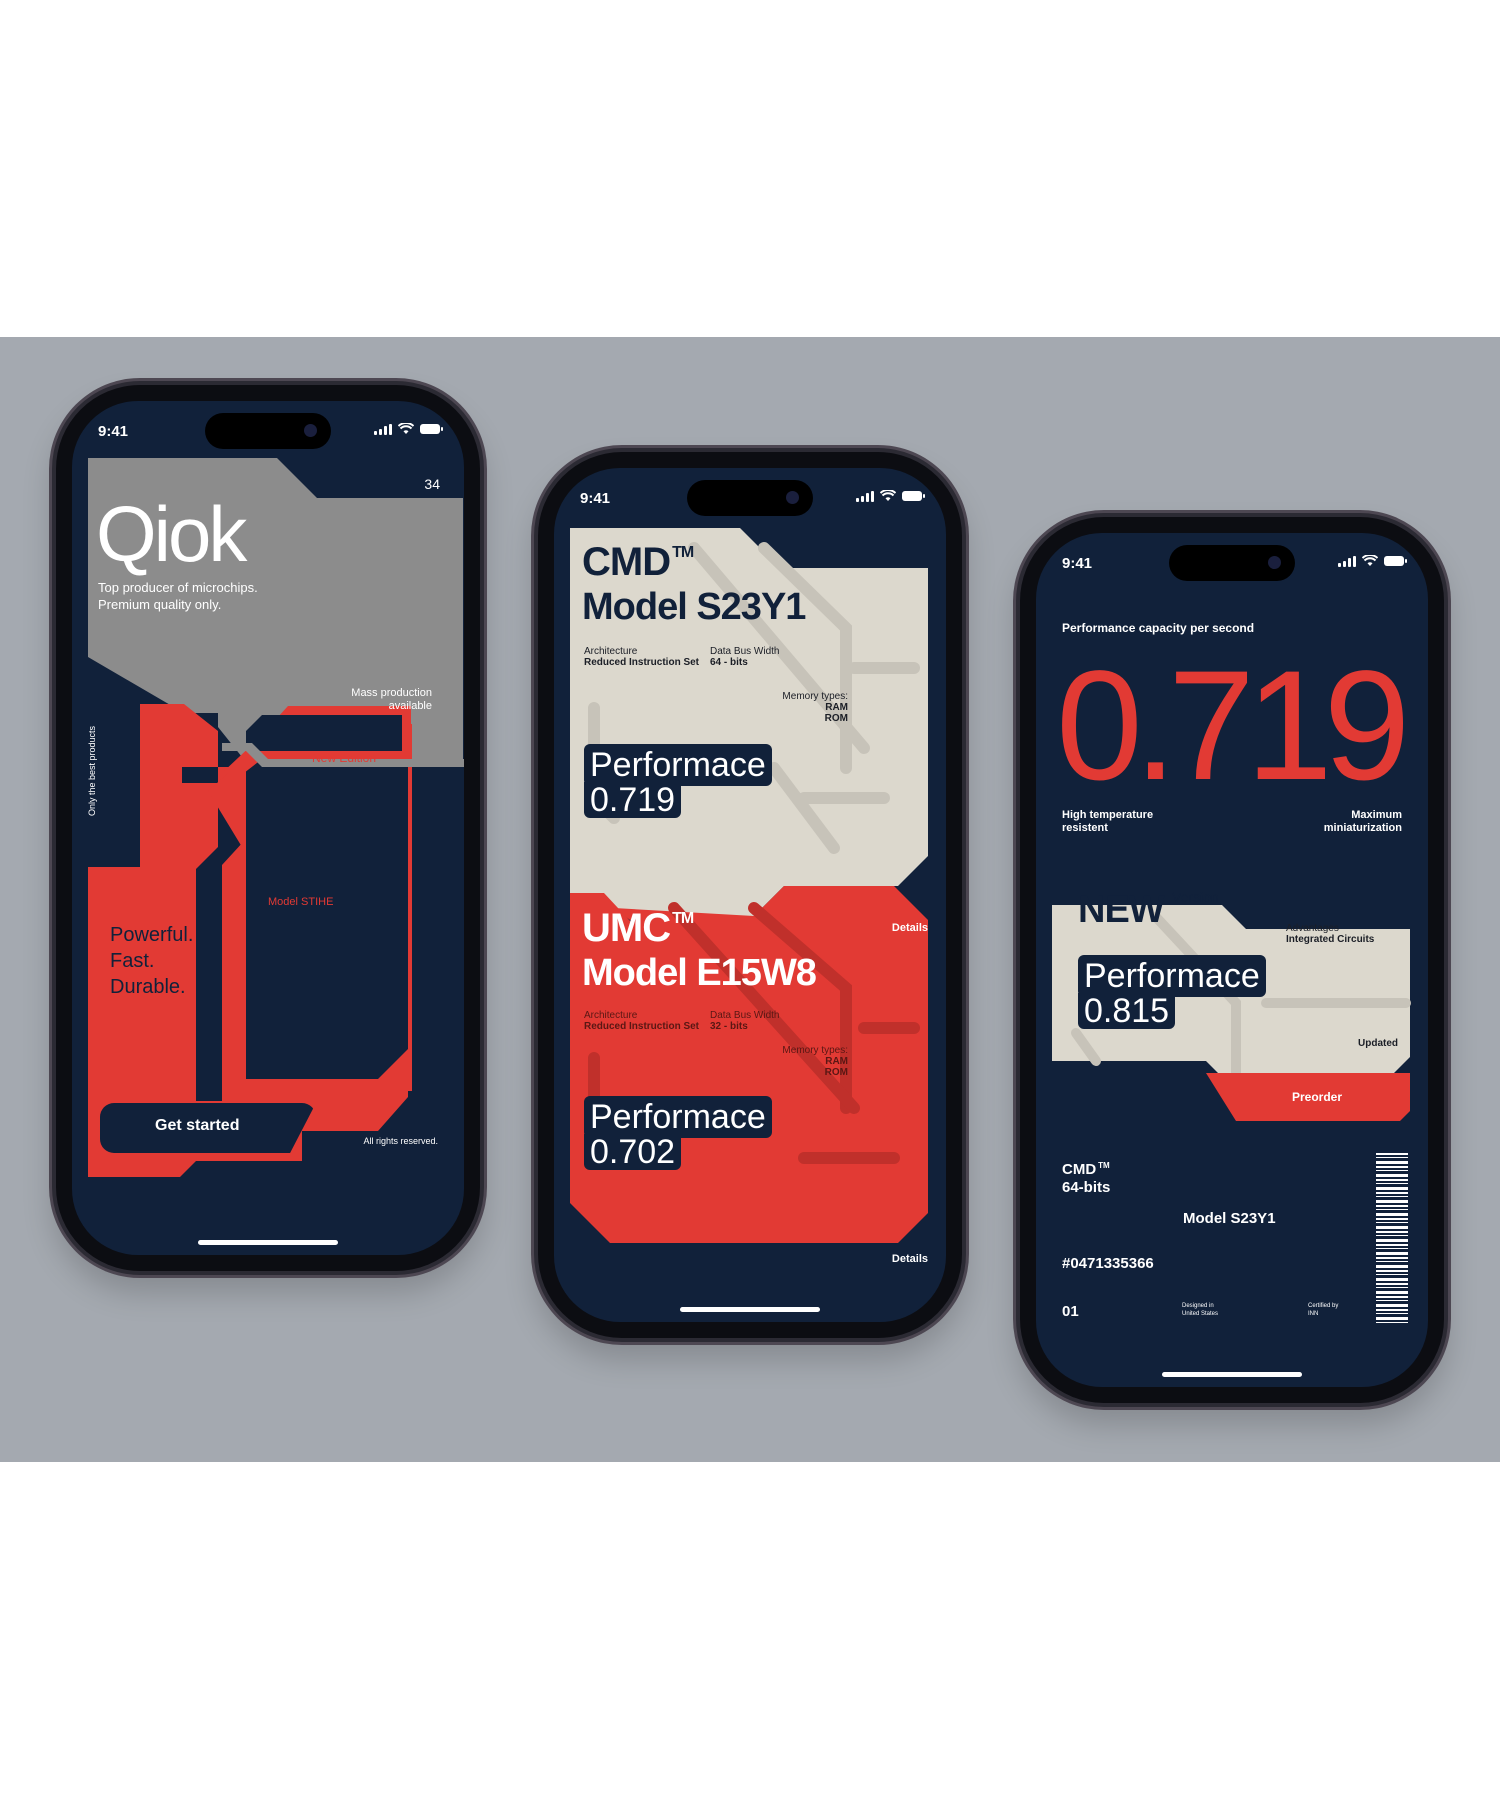  What do you see at coordinates (132, 961) in the screenshot?
I see `slogan-2: Fast.` at bounding box center [132, 961].